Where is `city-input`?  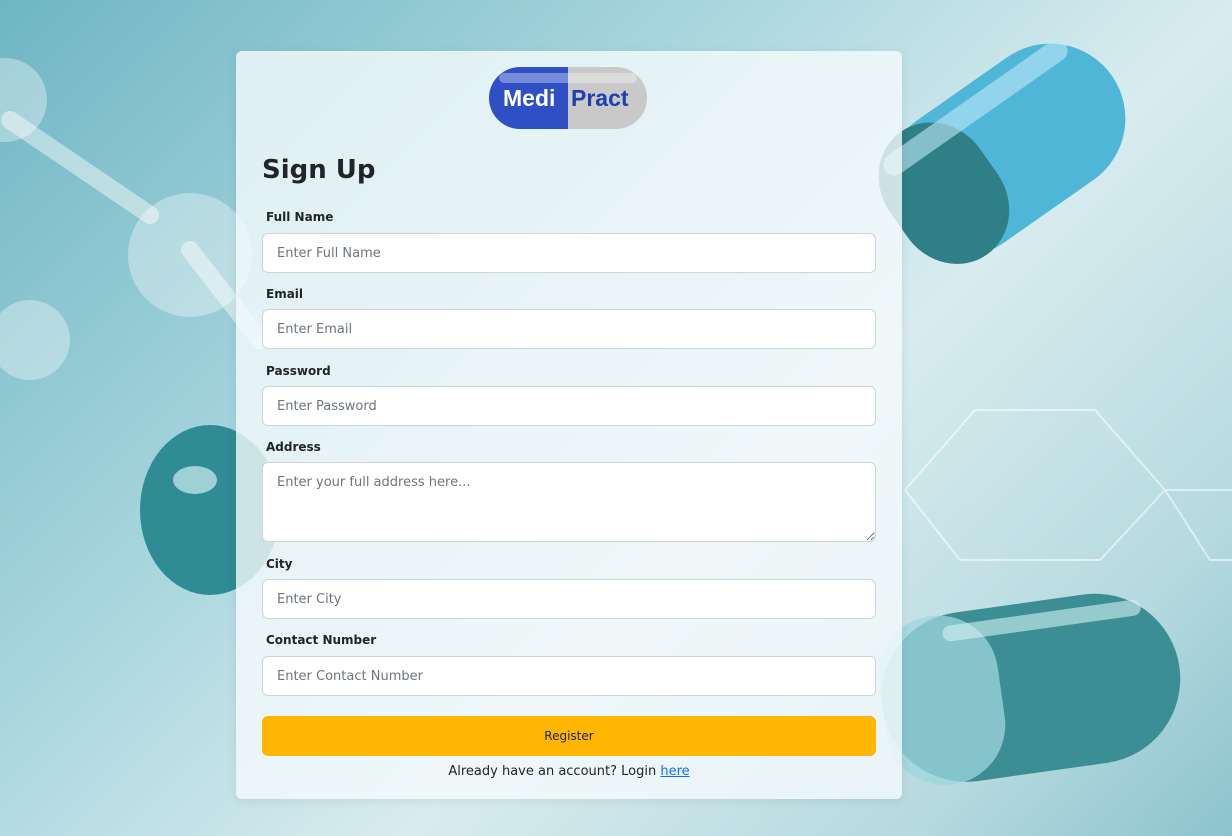 city-input is located at coordinates (569, 599).